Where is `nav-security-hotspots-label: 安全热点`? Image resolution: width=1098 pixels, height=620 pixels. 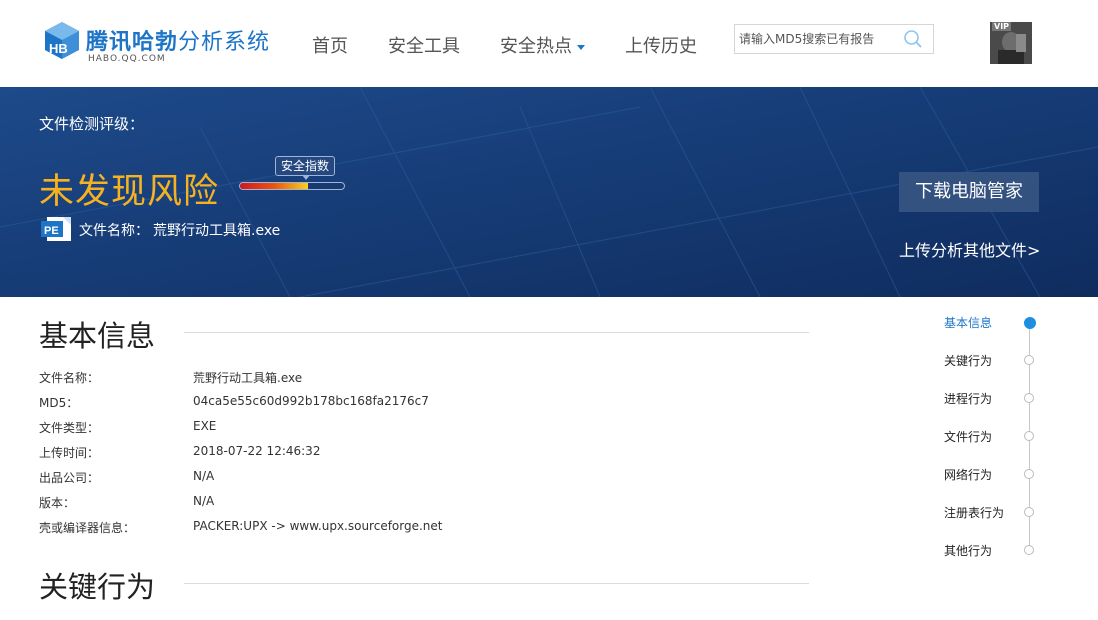
nav-security-hotspots-label: 安全热点 is located at coordinates (536, 46).